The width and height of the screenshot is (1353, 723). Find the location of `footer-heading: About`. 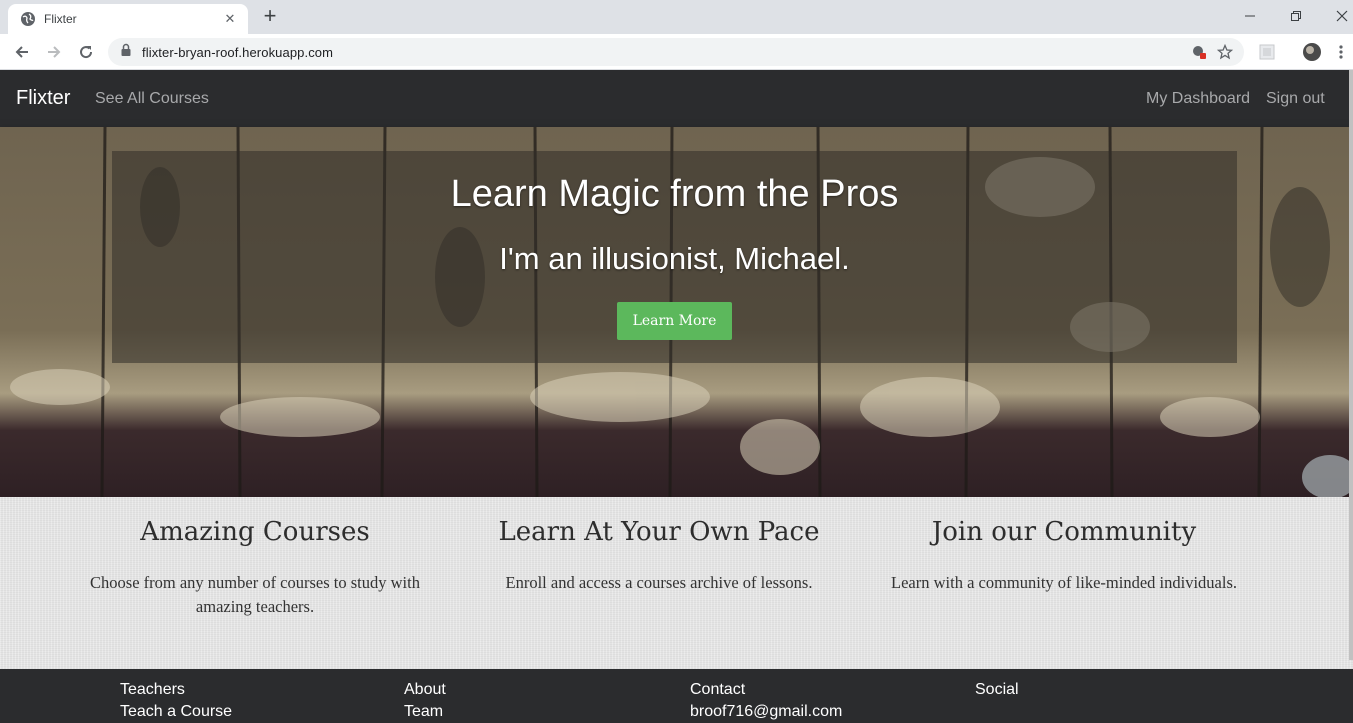

footer-heading: About is located at coordinates (425, 689).